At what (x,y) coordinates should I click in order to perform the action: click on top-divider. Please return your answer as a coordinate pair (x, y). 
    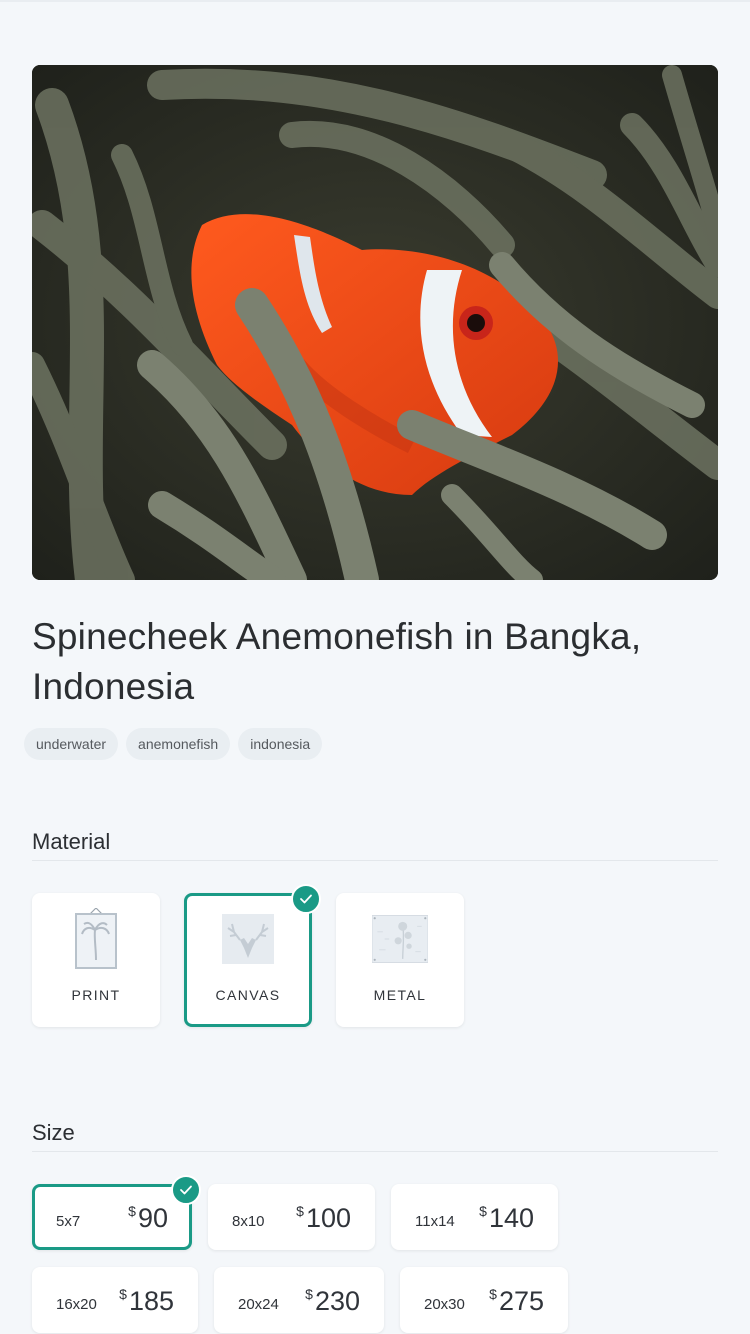
    Looking at the image, I should click on (375, 1).